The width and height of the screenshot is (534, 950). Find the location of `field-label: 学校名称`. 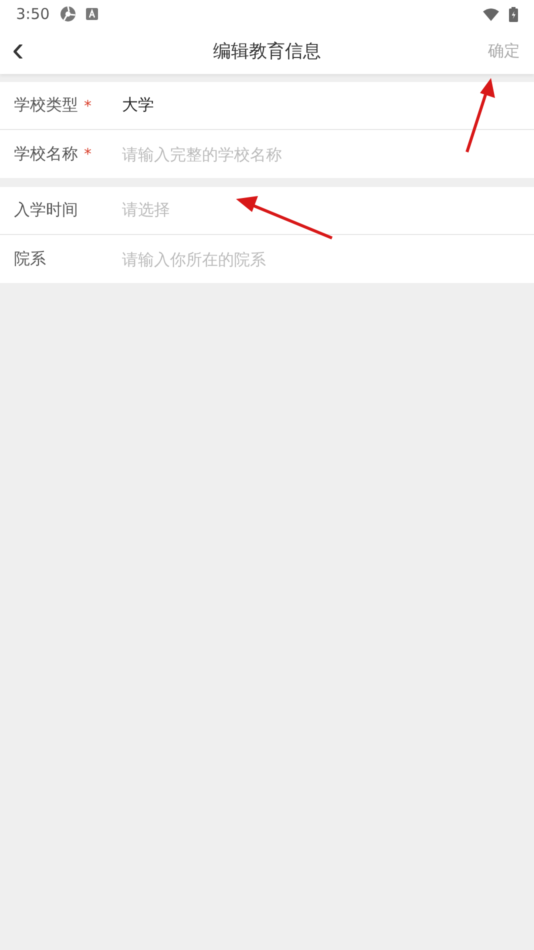

field-label: 学校名称 is located at coordinates (46, 154).